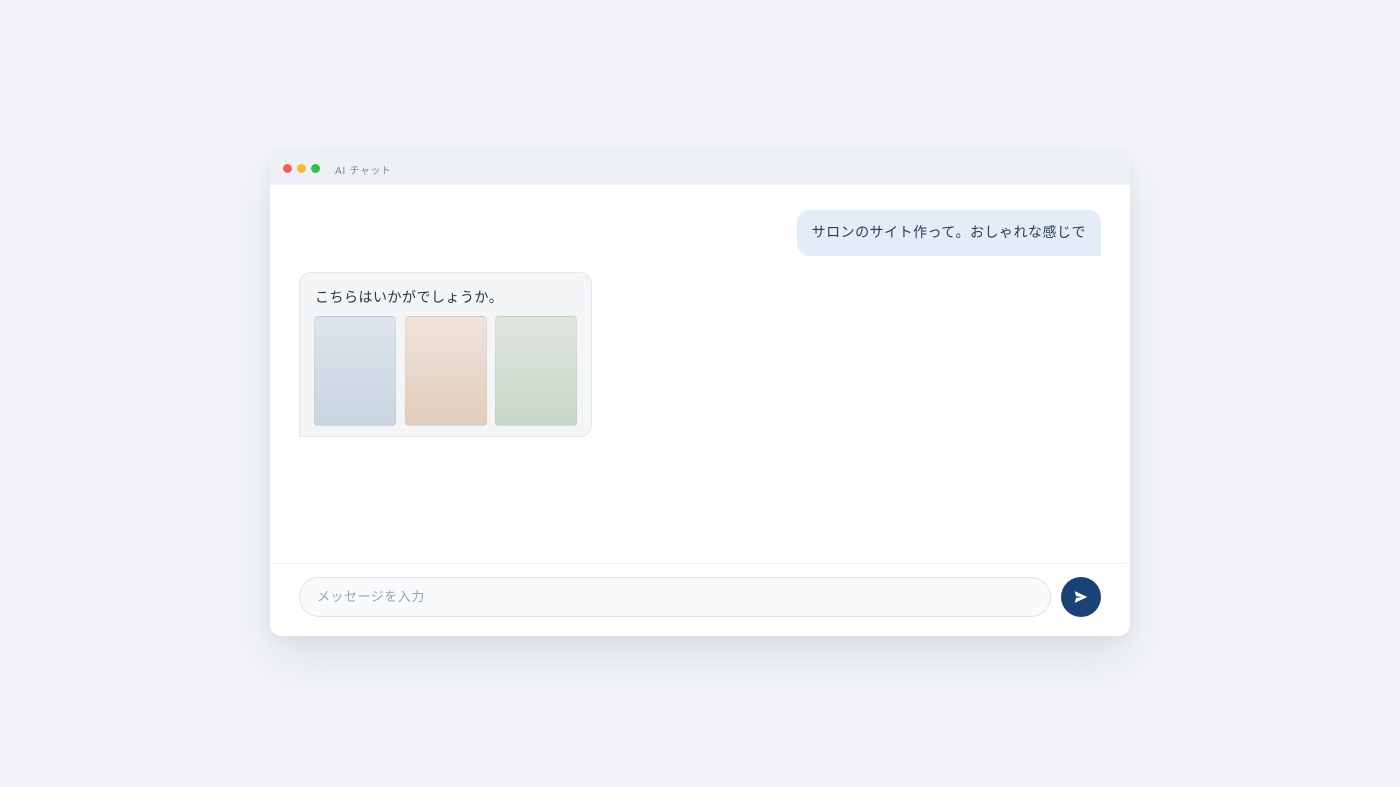 This screenshot has height=787, width=1400. What do you see at coordinates (287, 168) in the screenshot?
I see `close-window-button` at bounding box center [287, 168].